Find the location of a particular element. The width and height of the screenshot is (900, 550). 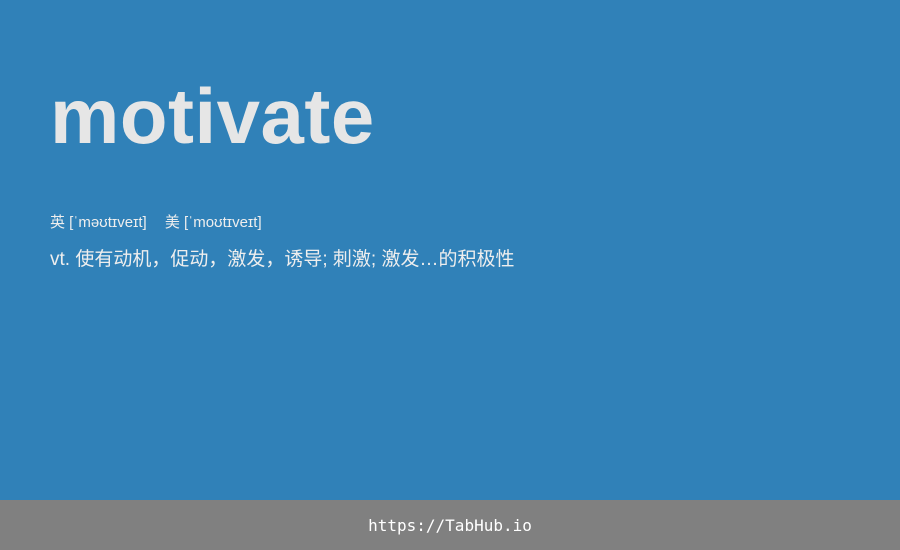

footer-bar: https://TabHub.io is located at coordinates (450, 525).